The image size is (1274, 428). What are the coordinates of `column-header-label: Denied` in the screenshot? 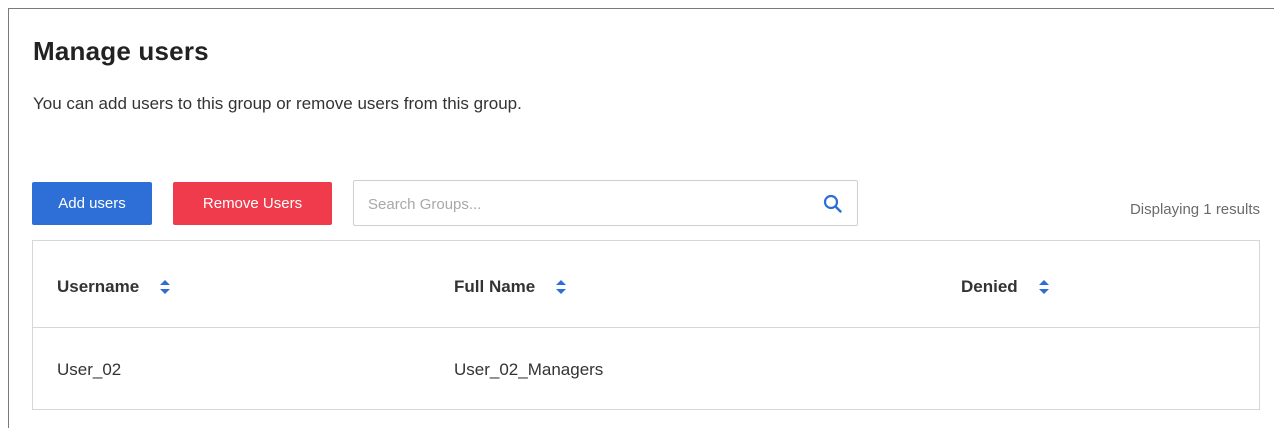 It's located at (989, 286).